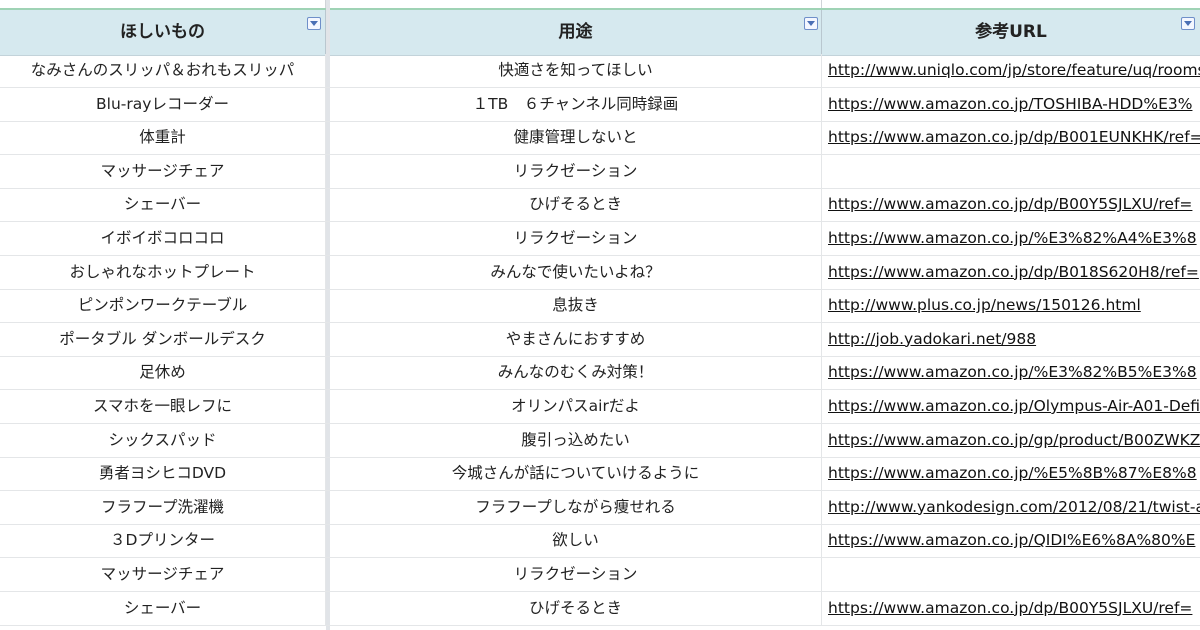  I want to click on cell-purpose: やまさんにおすすめ, so click(576, 339).